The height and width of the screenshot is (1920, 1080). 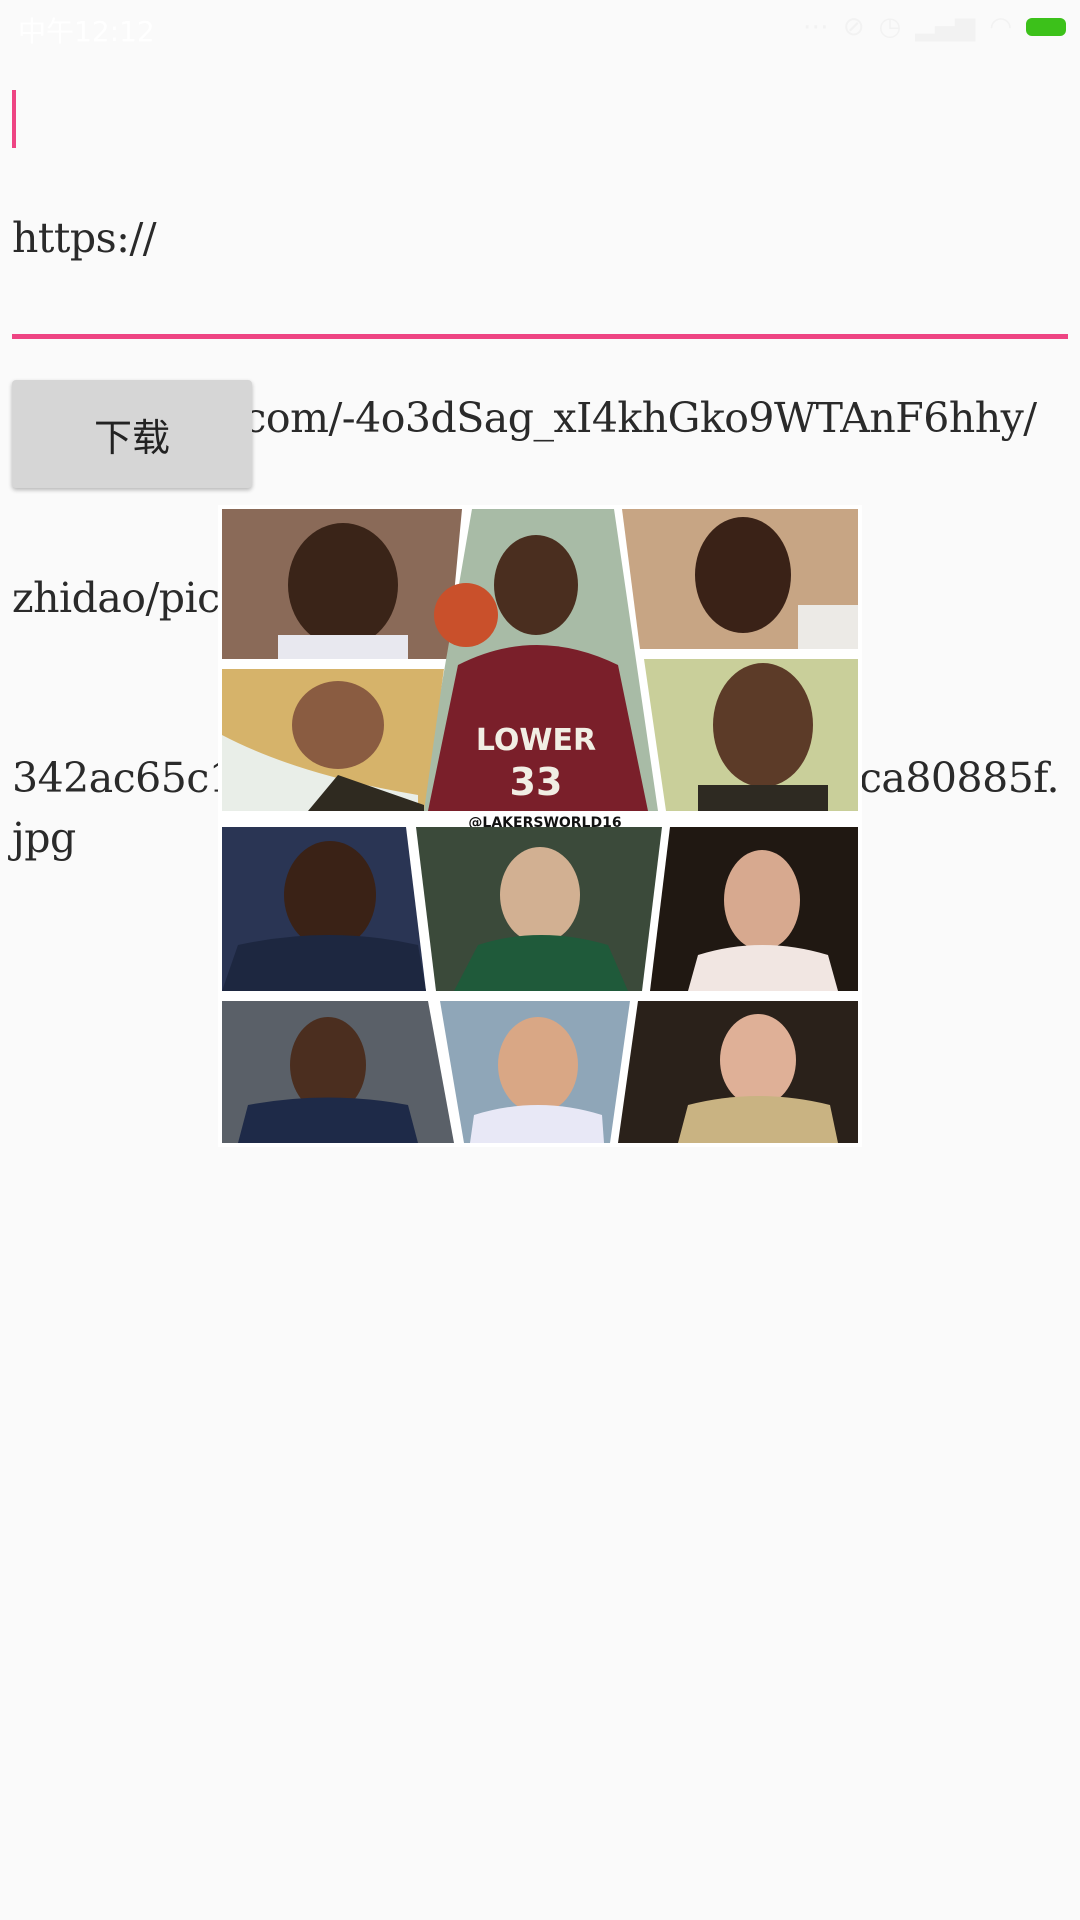 What do you see at coordinates (853, 27) in the screenshot?
I see `alarm-off-icon: ⊘` at bounding box center [853, 27].